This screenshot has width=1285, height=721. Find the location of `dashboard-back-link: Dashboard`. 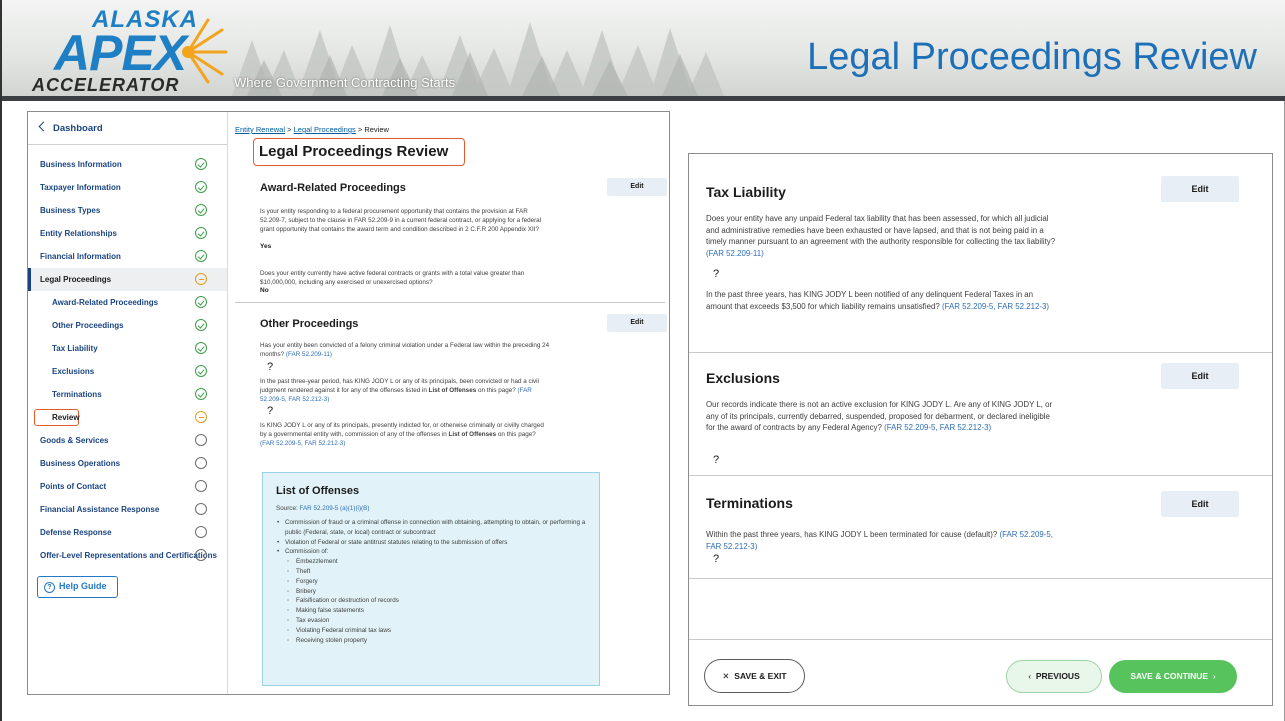

dashboard-back-link: Dashboard is located at coordinates (127, 128).